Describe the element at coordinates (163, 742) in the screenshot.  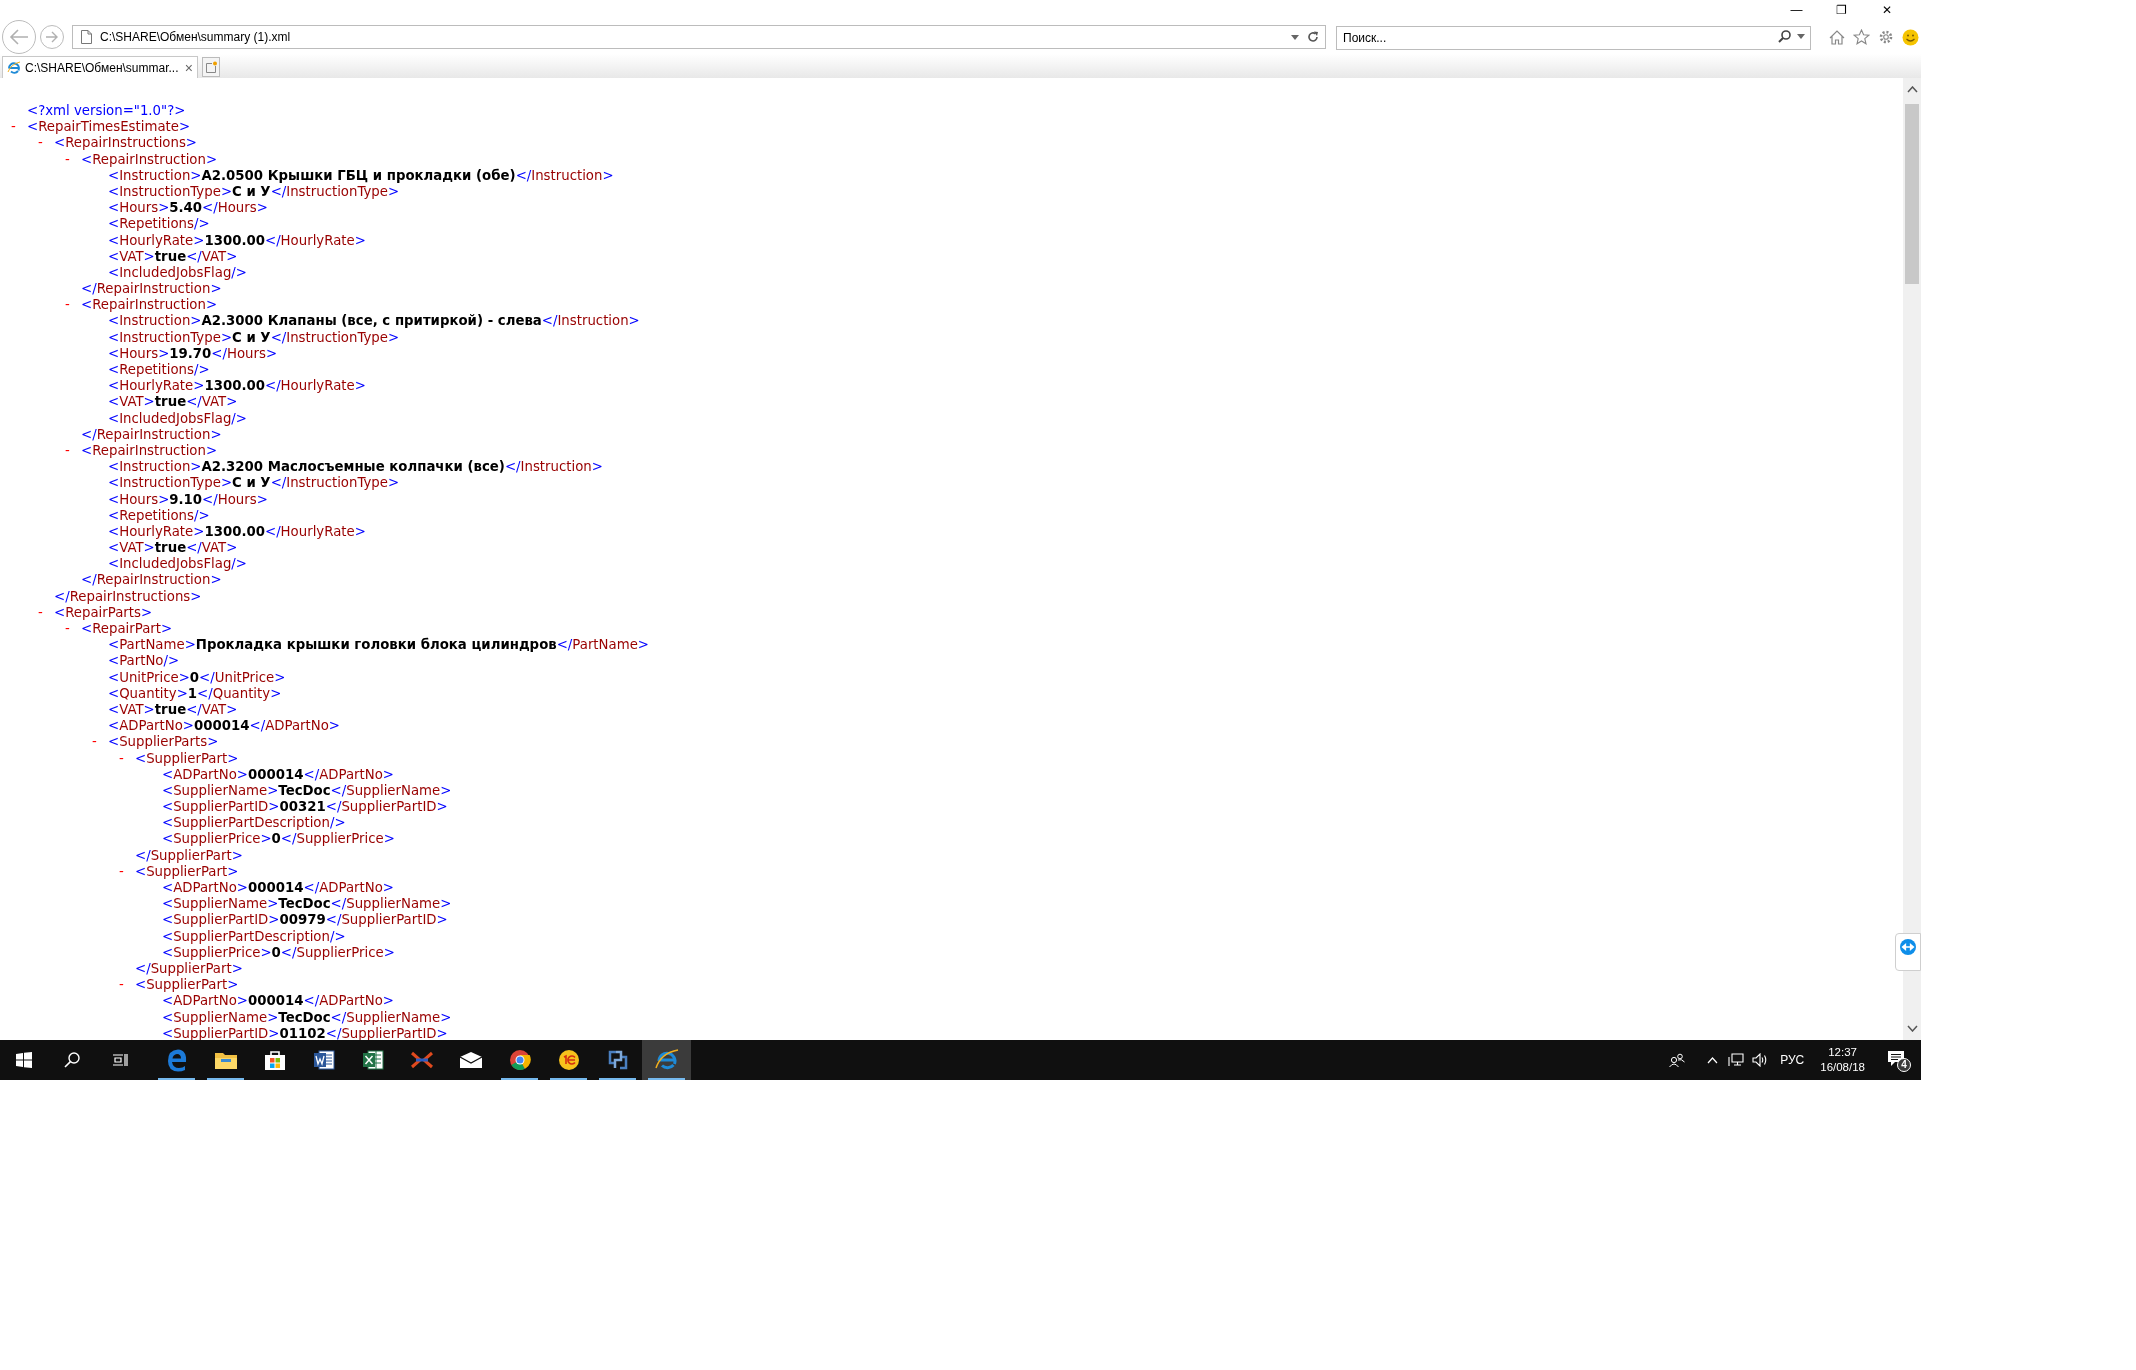
I see `xml-open-tag: <SupplierParts>` at that location.